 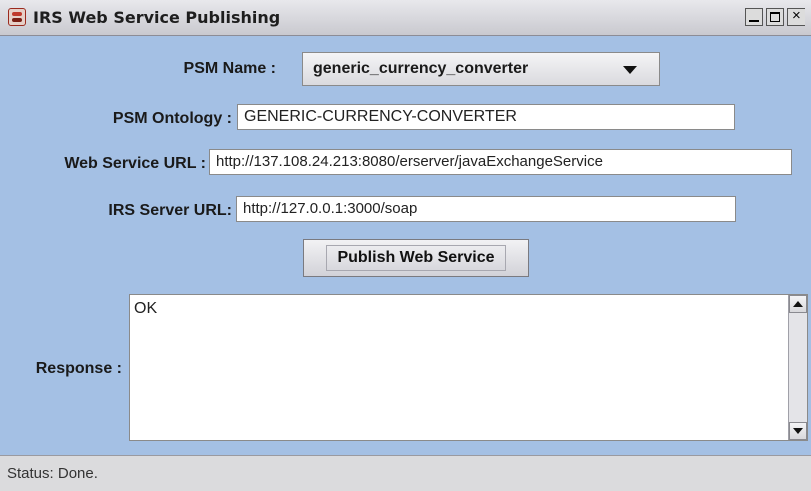 I want to click on minimize-button, so click(x=754, y=17).